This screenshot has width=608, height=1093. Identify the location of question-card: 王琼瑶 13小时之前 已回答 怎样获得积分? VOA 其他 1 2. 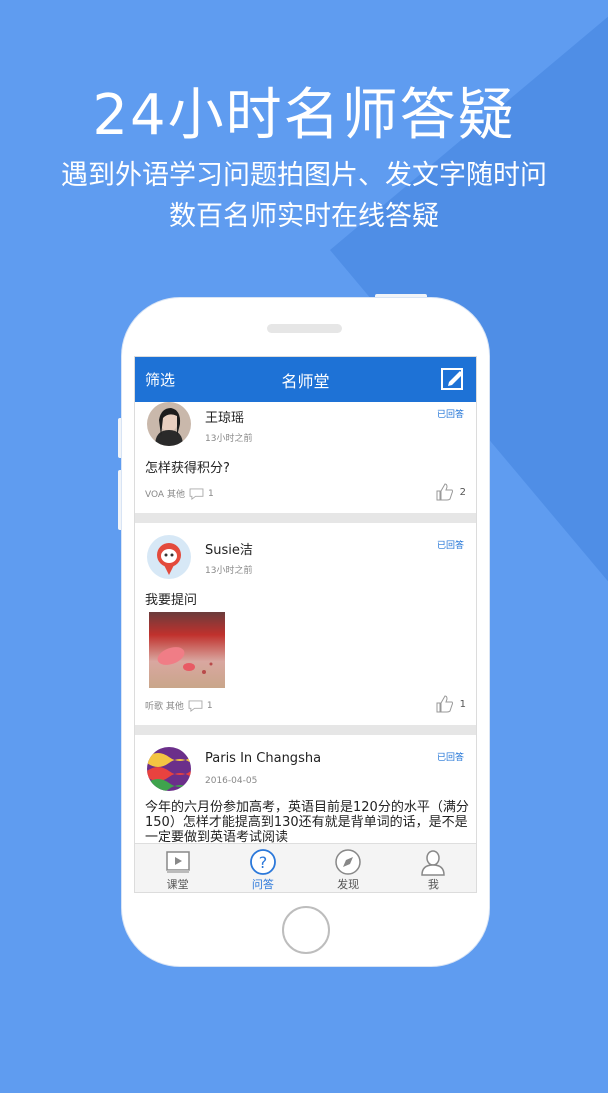
(305, 457).